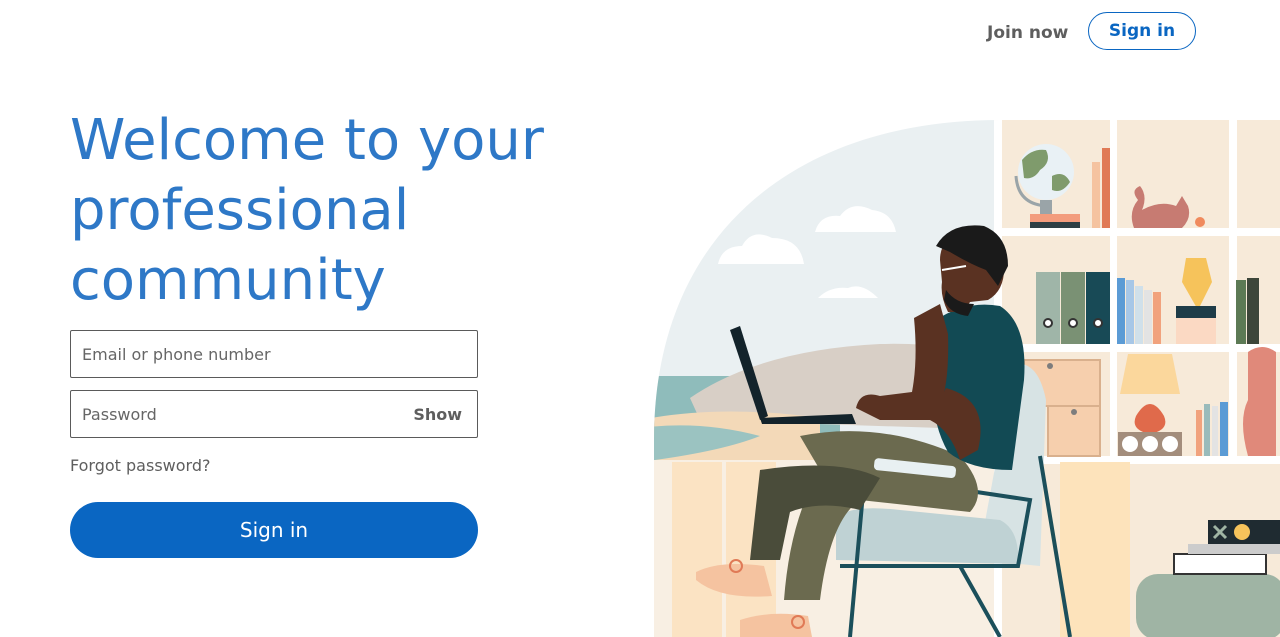 This screenshot has height=637, width=1280. Describe the element at coordinates (274, 530) in the screenshot. I see `sign-in-button: Sign in` at that location.